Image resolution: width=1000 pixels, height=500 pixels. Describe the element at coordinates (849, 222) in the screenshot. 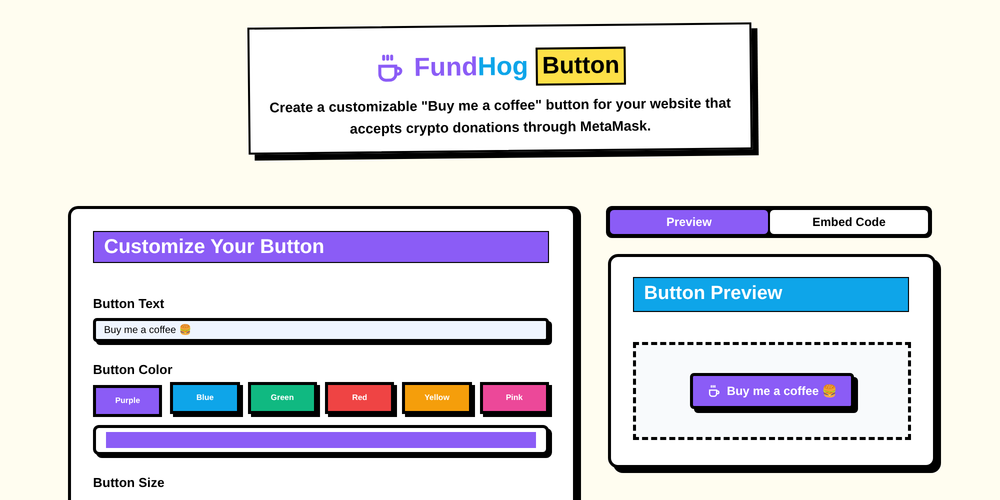

I see `tab: Embed Code` at that location.